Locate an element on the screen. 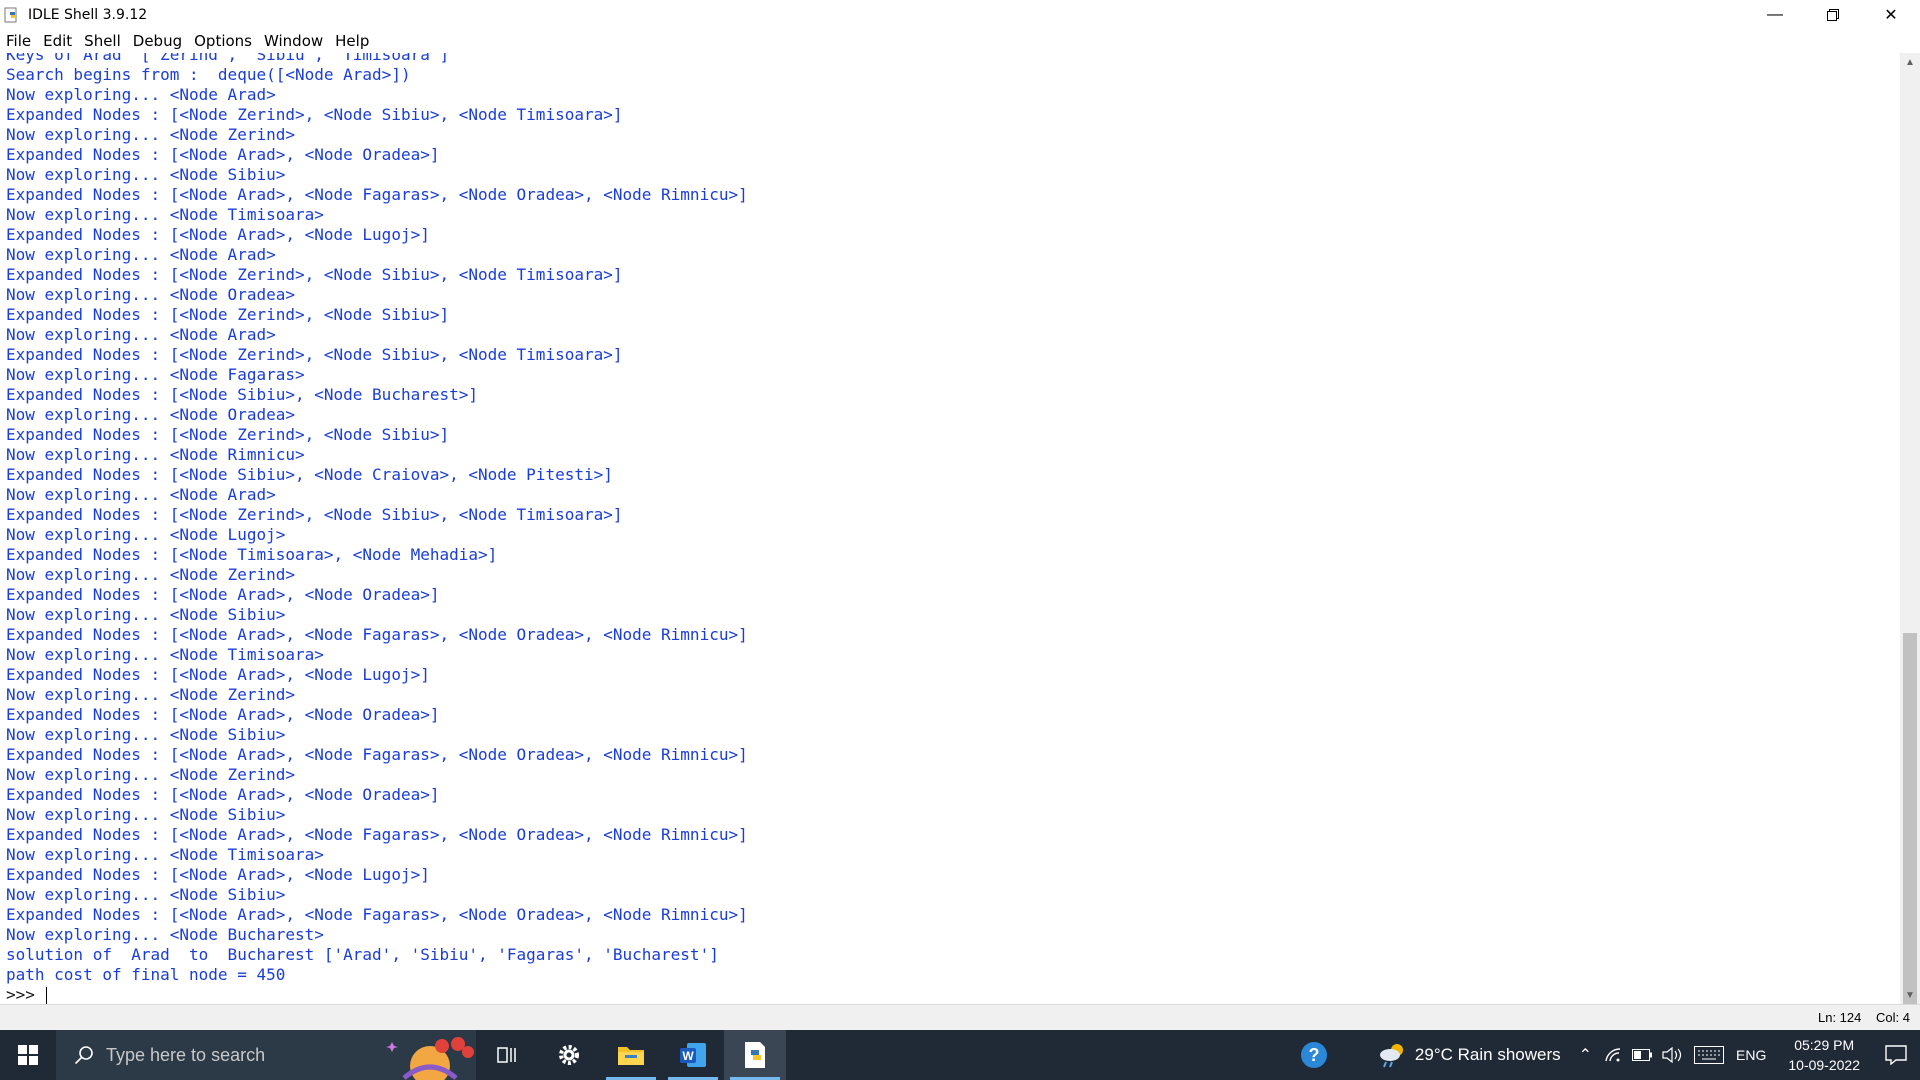 This screenshot has height=1080, width=1920. chevron-up-icon: ▲ is located at coordinates (1910, 62).